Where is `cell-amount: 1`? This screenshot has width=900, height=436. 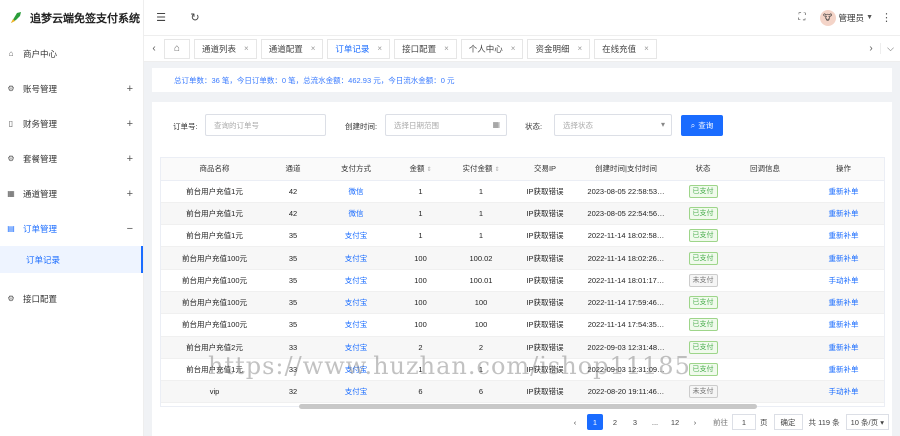
cell-amount: 1 is located at coordinates (420, 214).